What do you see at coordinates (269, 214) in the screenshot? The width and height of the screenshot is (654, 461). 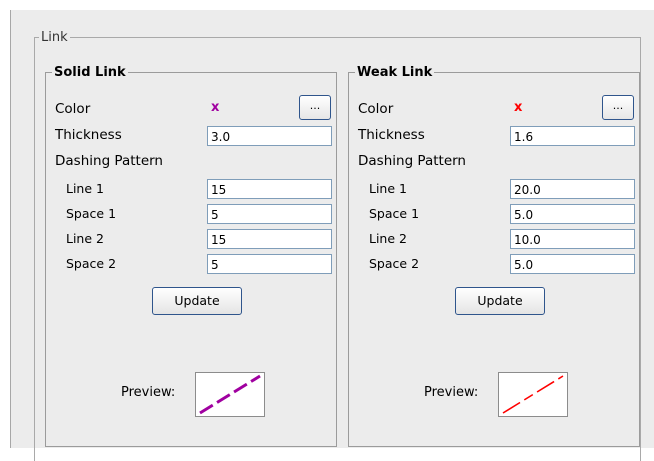 I see `solid-space1-field: 5` at bounding box center [269, 214].